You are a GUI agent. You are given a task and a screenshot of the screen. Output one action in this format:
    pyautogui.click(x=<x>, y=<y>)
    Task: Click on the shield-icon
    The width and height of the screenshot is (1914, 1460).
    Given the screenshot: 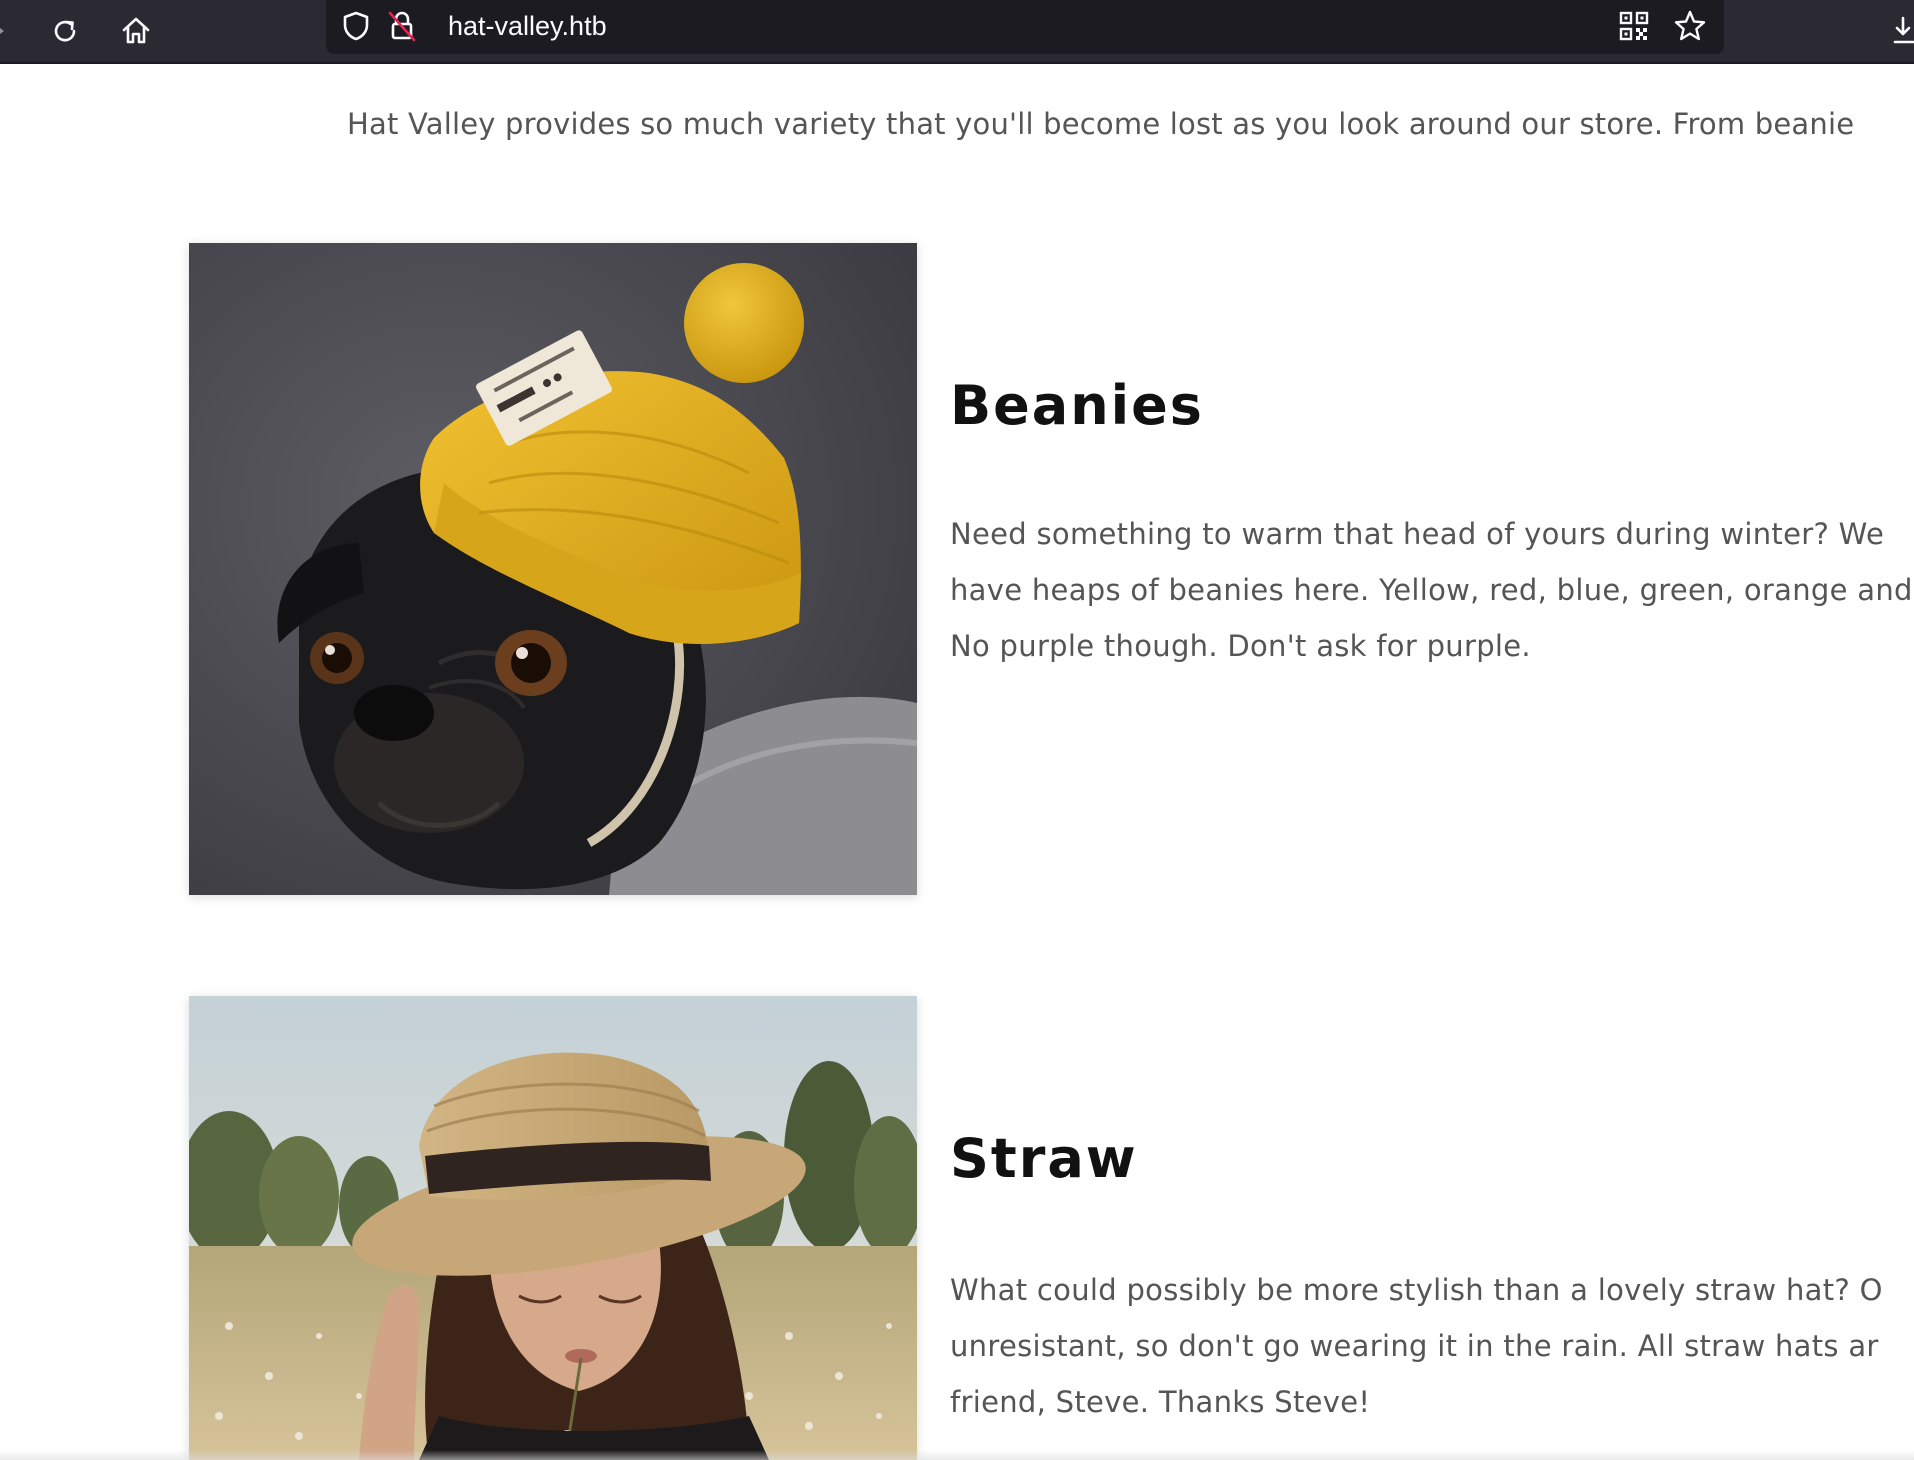 What is the action you would take?
    pyautogui.click(x=356, y=26)
    